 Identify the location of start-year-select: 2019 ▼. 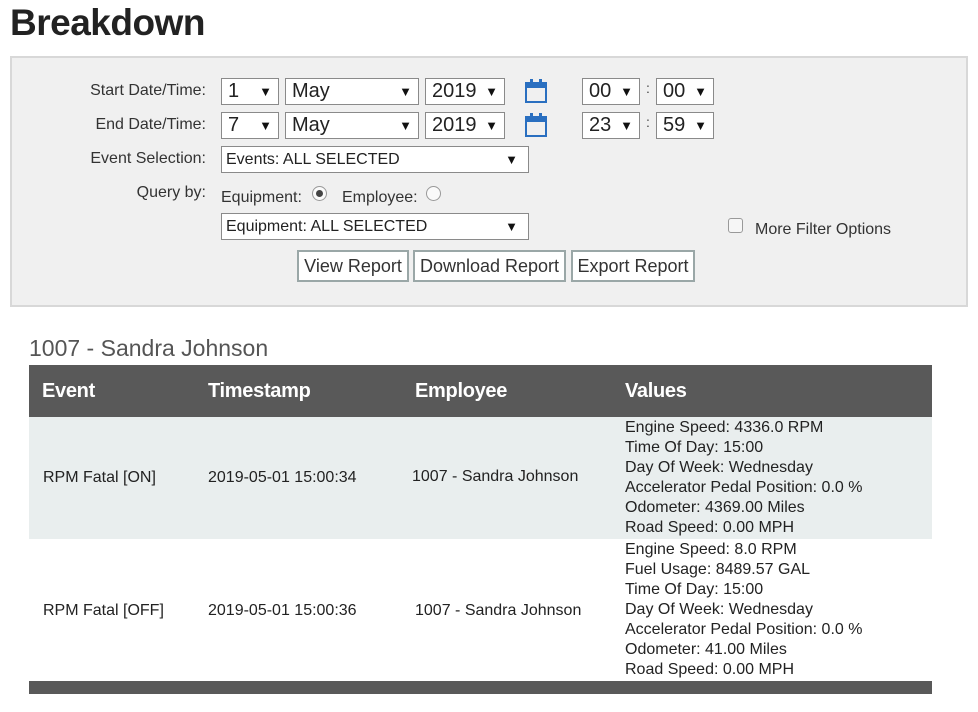
(465, 91).